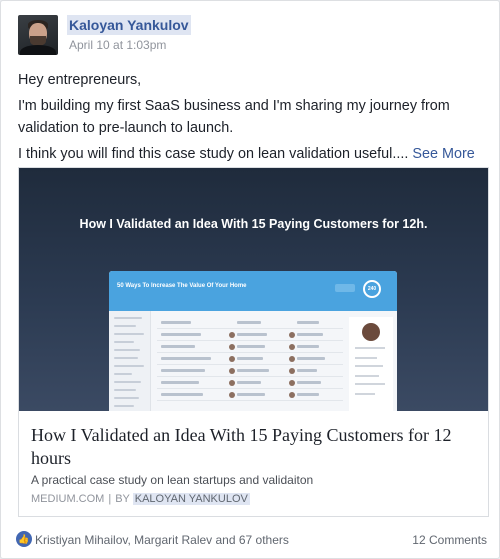 This screenshot has width=500, height=559. Describe the element at coordinates (24, 539) in the screenshot. I see `thumbs-up-icon: 👍` at that location.